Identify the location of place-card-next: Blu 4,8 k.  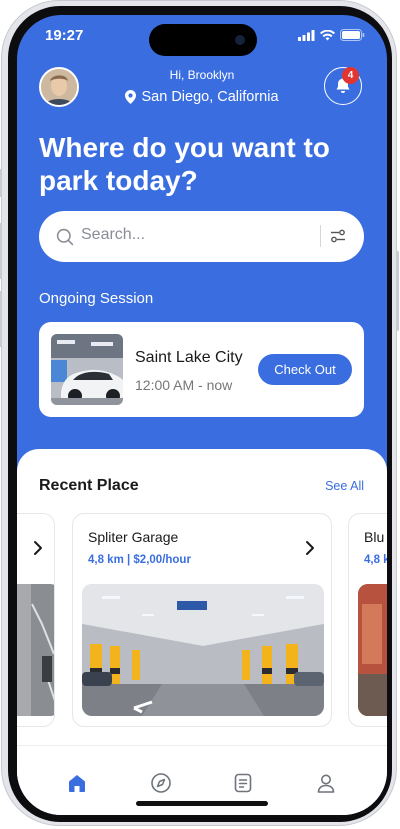
(367, 620).